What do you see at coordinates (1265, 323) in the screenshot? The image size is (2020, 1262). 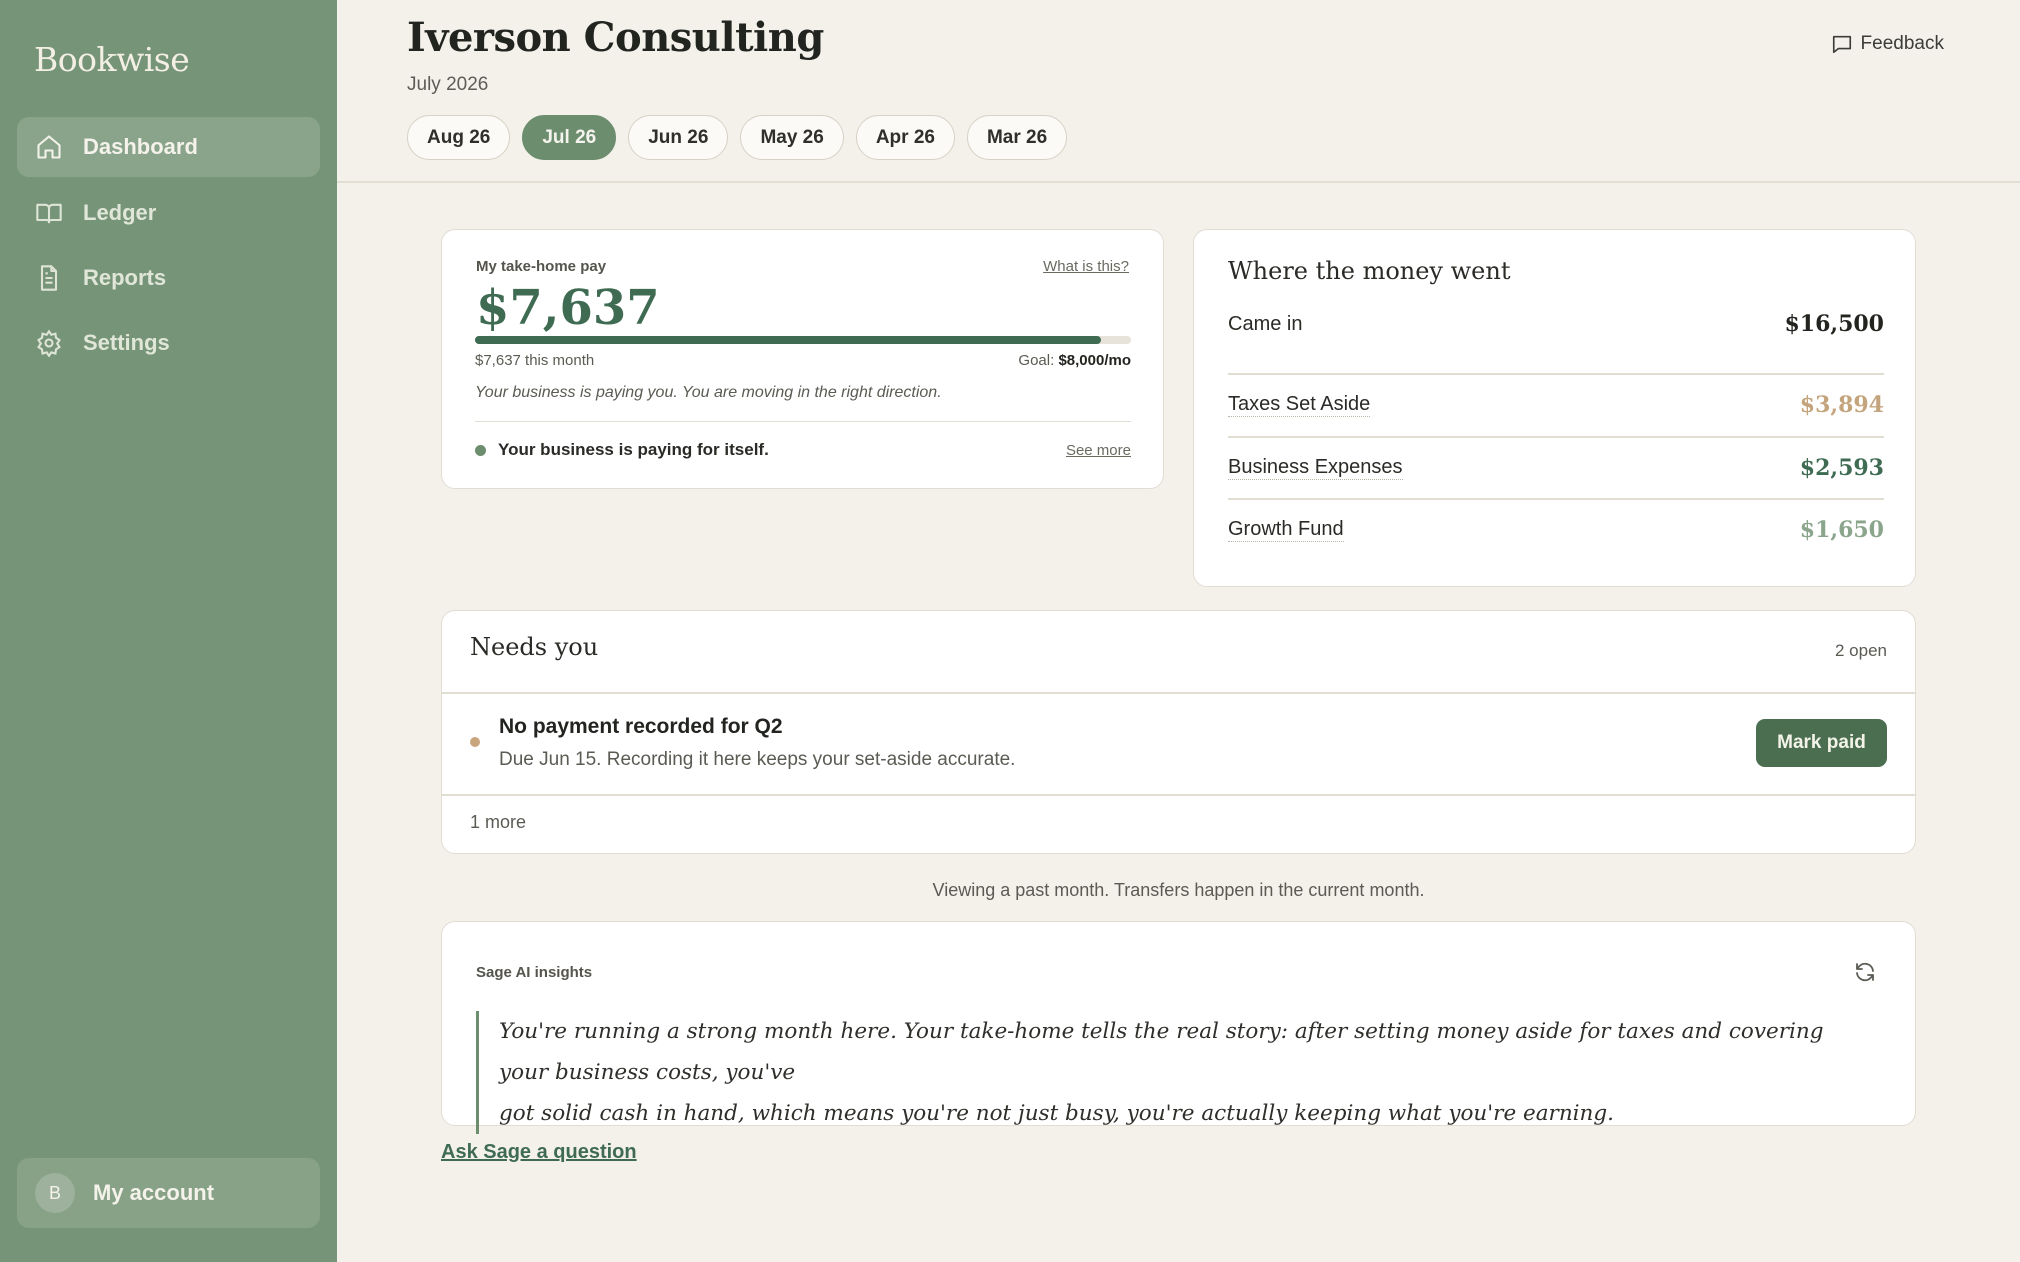 I see `money-row-name: Came in` at bounding box center [1265, 323].